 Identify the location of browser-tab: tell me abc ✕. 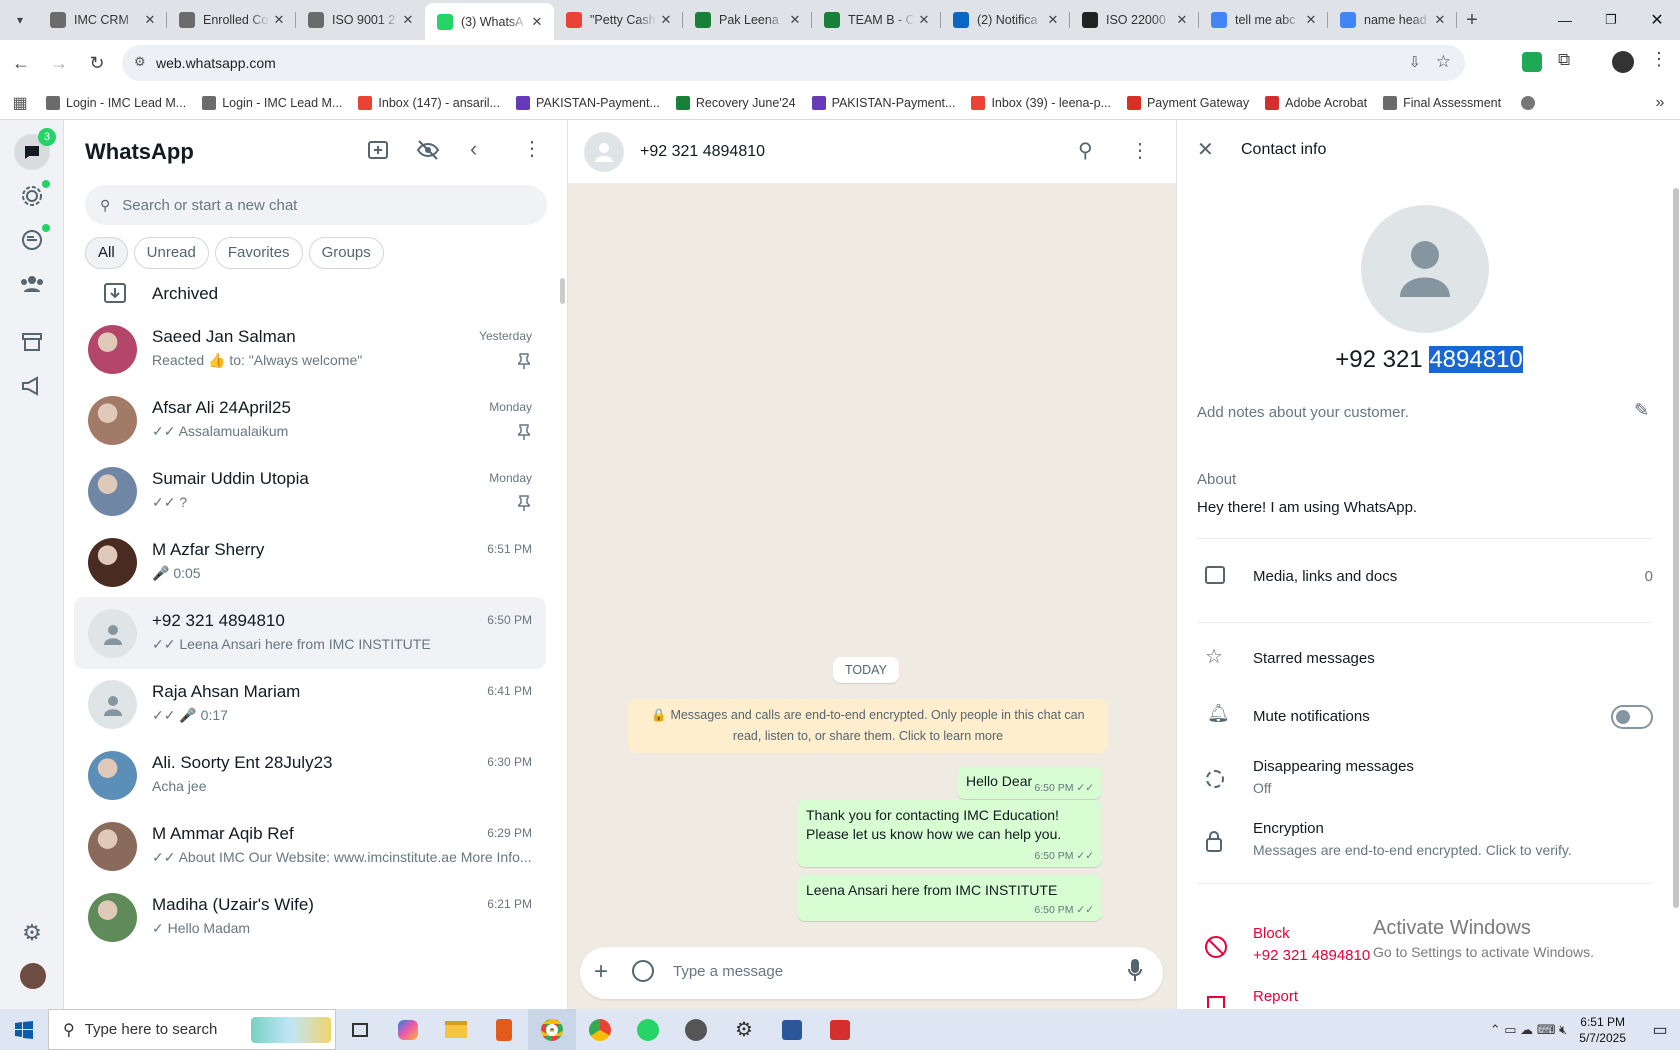
(1263, 20).